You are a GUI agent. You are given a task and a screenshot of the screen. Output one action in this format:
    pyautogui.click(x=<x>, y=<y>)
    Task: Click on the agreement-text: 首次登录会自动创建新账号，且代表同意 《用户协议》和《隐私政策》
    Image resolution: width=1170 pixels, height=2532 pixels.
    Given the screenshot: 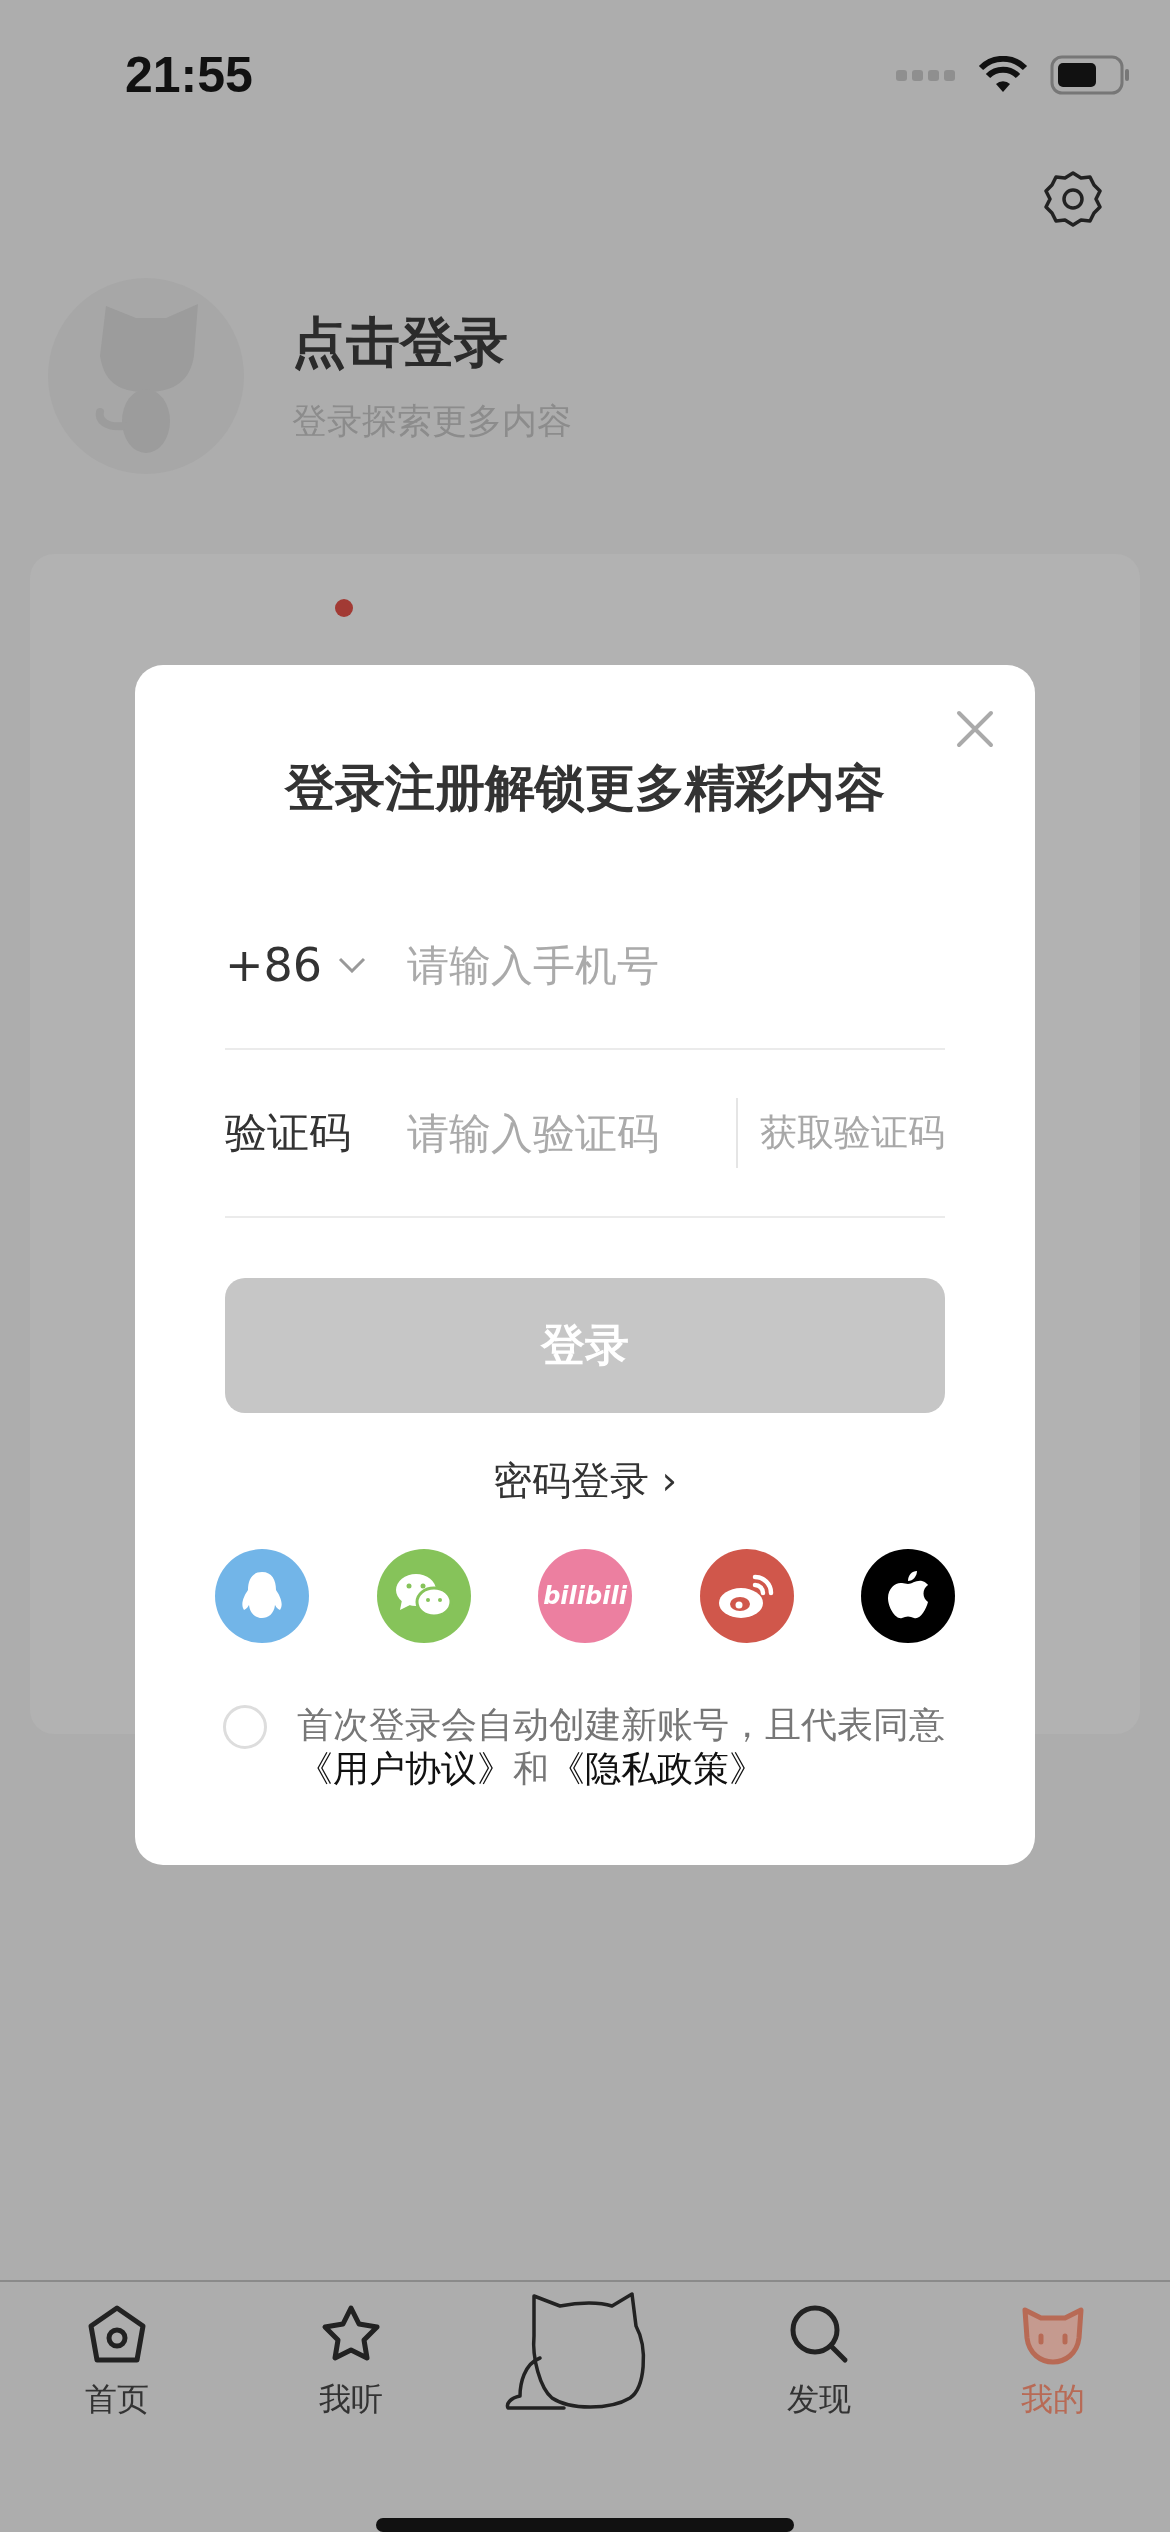 What is the action you would take?
    pyautogui.click(x=621, y=1747)
    